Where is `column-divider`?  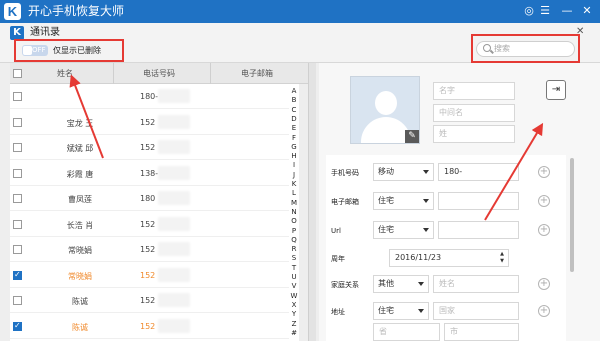
column-divider is located at coordinates (113, 73).